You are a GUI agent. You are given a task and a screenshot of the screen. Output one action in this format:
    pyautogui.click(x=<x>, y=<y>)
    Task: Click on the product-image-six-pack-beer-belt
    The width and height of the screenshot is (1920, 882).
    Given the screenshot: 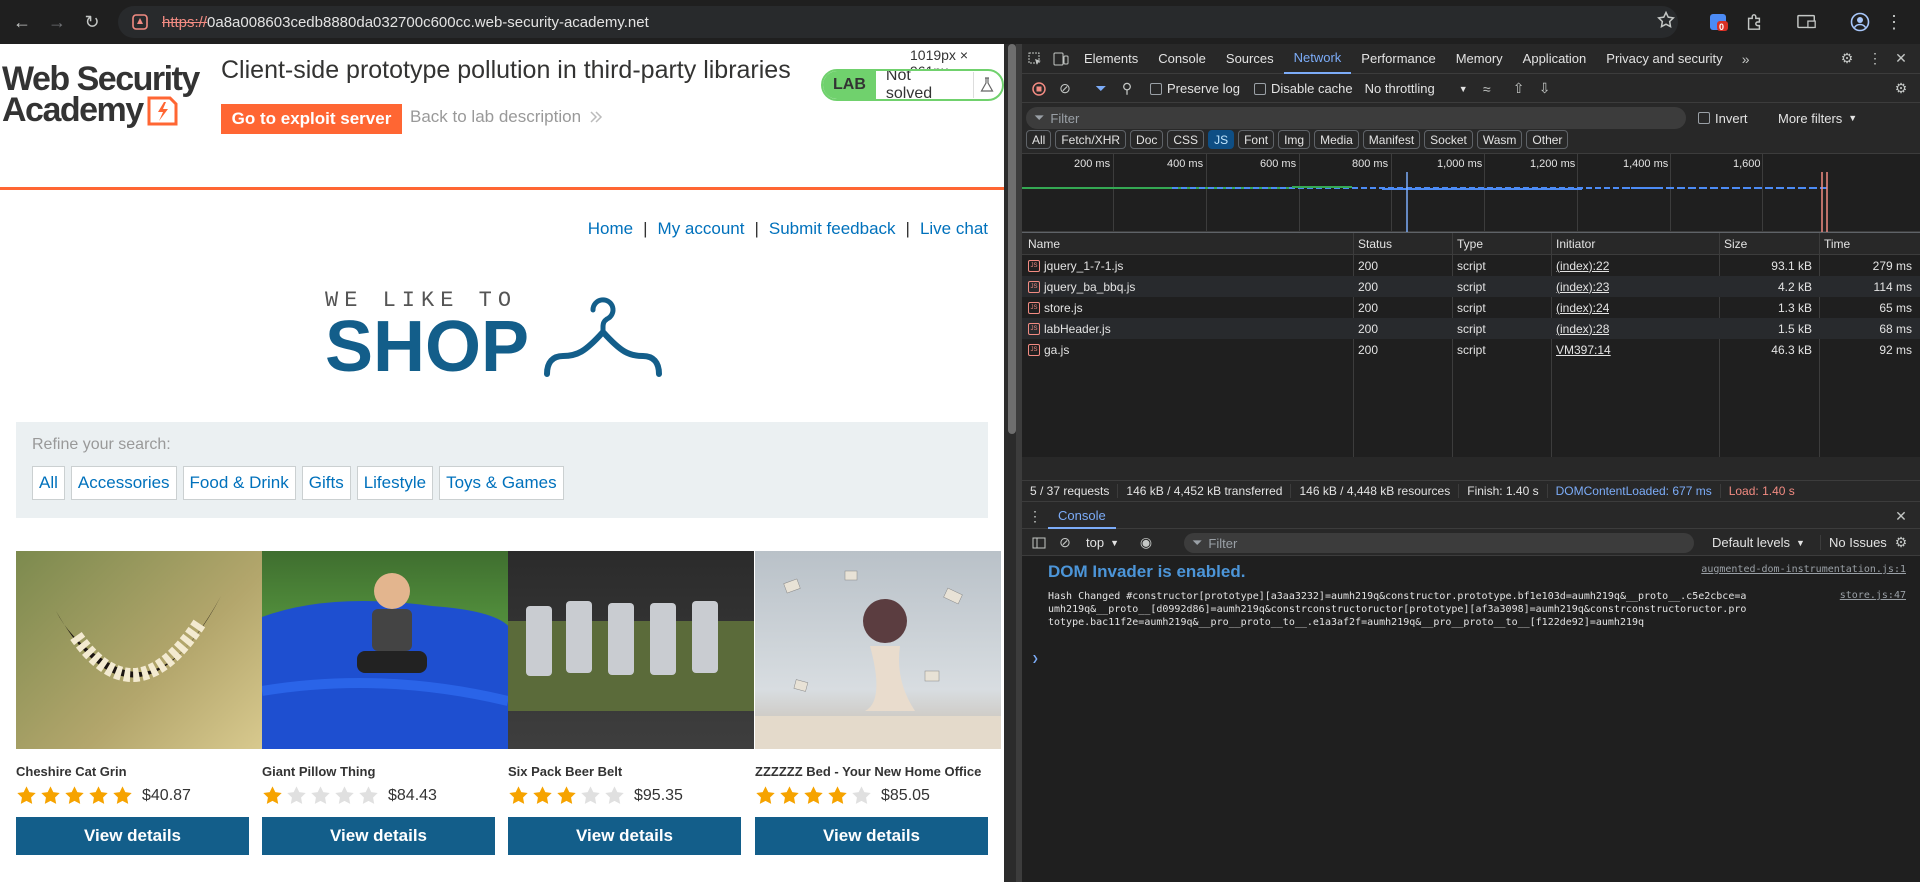 What is the action you would take?
    pyautogui.click(x=631, y=650)
    